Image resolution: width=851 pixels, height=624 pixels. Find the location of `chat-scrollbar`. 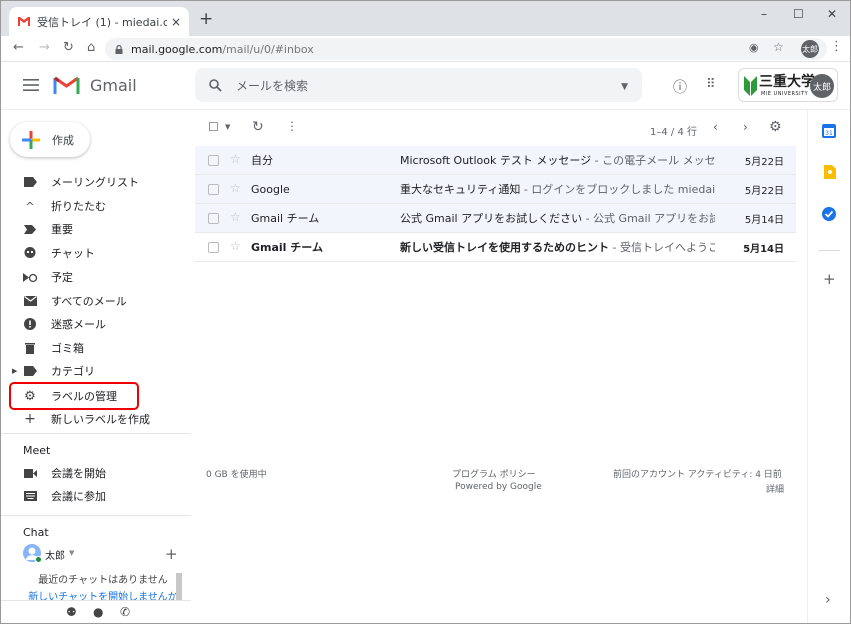

chat-scrollbar is located at coordinates (179, 586).